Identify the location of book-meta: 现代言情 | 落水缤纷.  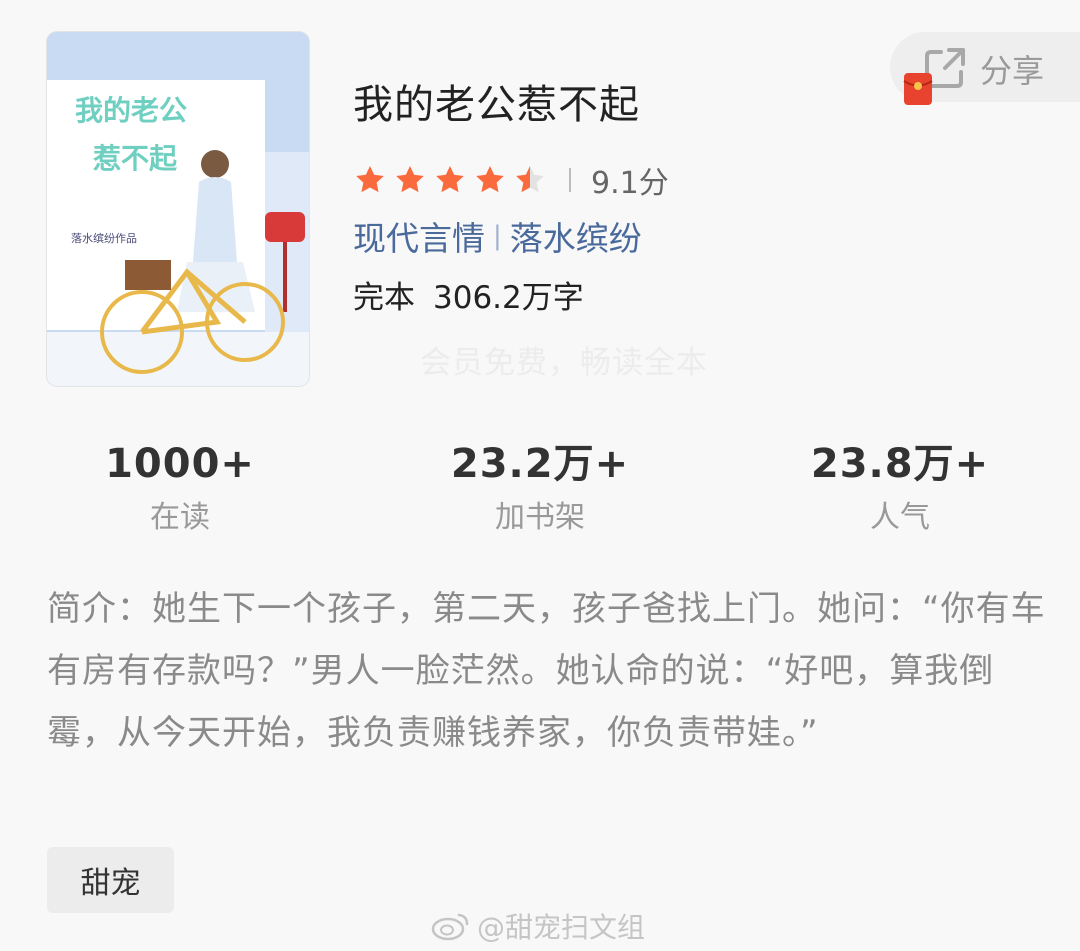
(497, 236).